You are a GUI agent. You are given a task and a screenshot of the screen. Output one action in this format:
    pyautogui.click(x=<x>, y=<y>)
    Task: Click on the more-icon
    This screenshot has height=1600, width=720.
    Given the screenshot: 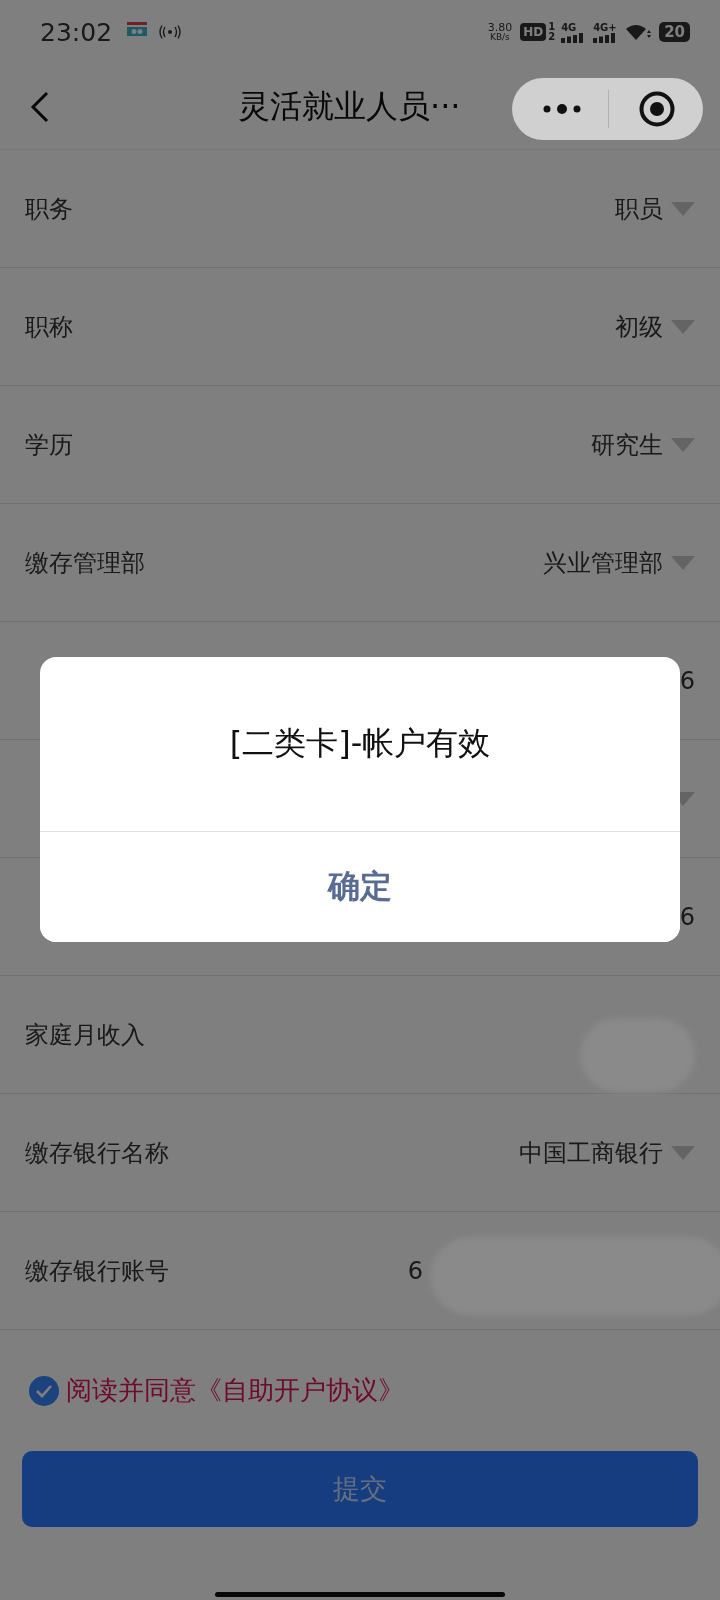 What is the action you would take?
    pyautogui.click(x=562, y=109)
    